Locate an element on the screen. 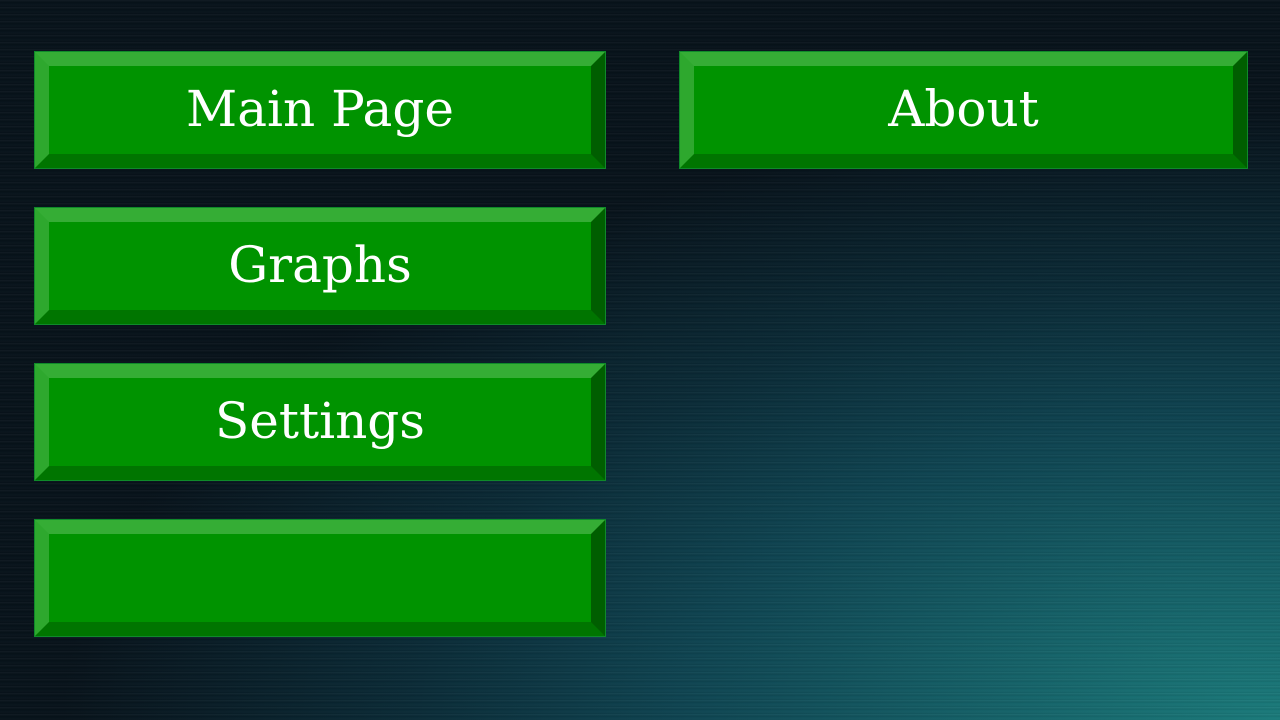  main-page-button: Main Page is located at coordinates (320, 110).